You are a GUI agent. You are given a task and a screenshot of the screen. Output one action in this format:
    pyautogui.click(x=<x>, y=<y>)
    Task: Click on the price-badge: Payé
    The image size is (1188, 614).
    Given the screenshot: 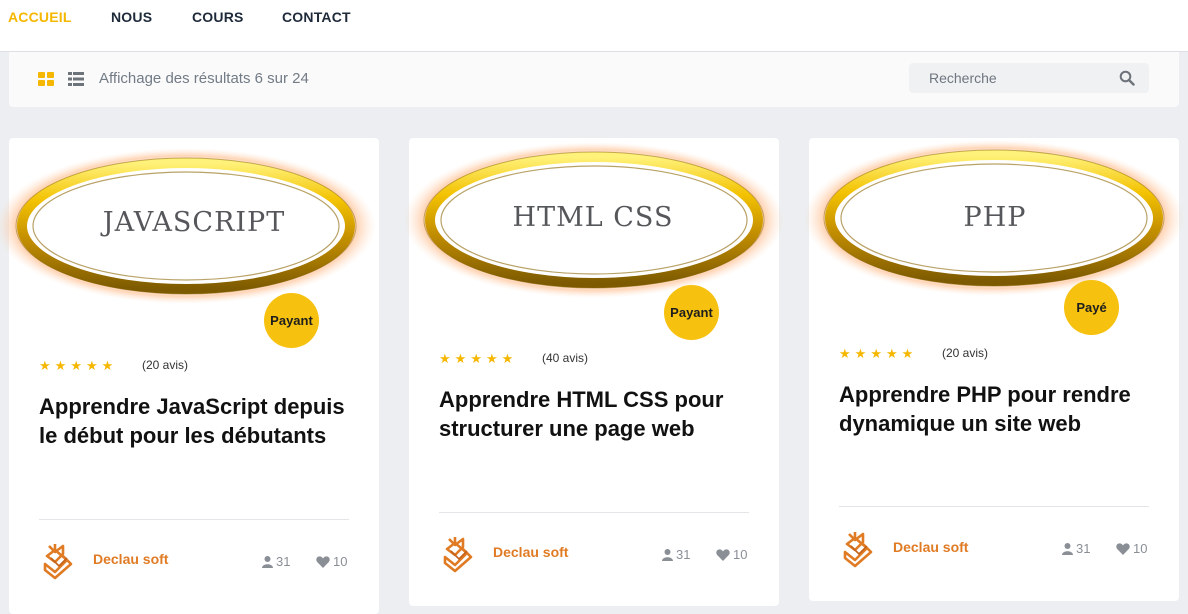 What is the action you would take?
    pyautogui.click(x=1091, y=307)
    